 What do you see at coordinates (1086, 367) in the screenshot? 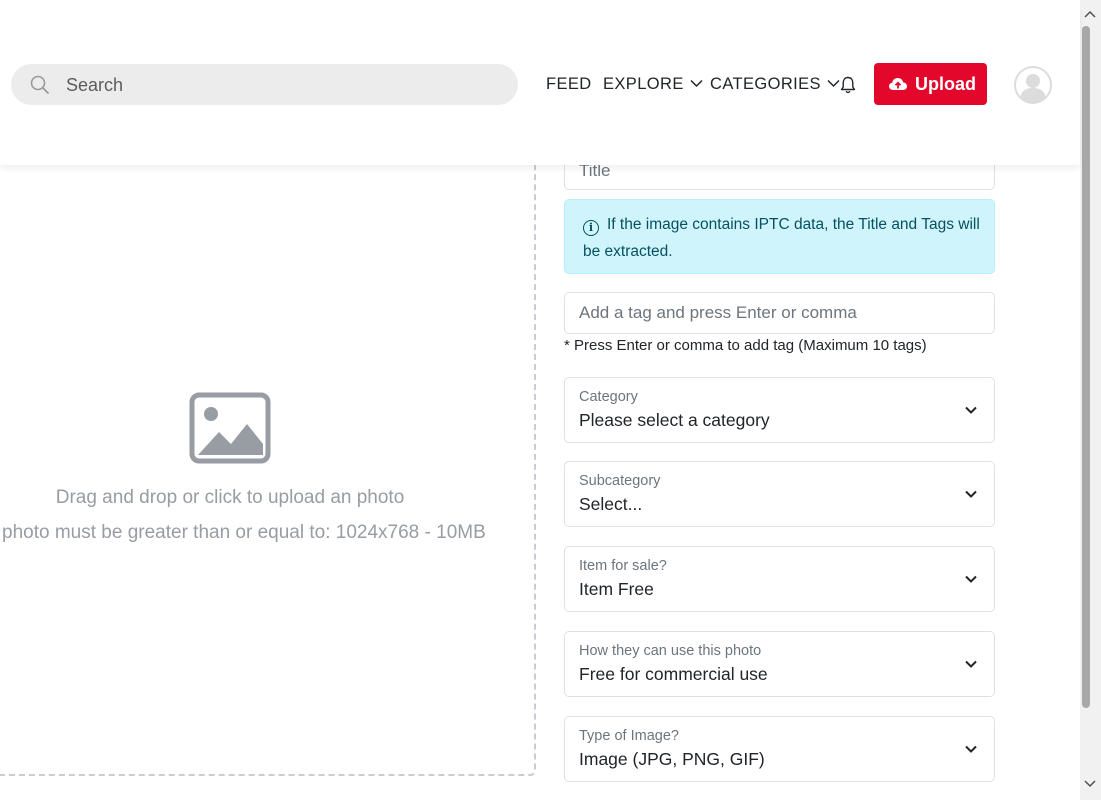
I see `scrollbar-thumb` at bounding box center [1086, 367].